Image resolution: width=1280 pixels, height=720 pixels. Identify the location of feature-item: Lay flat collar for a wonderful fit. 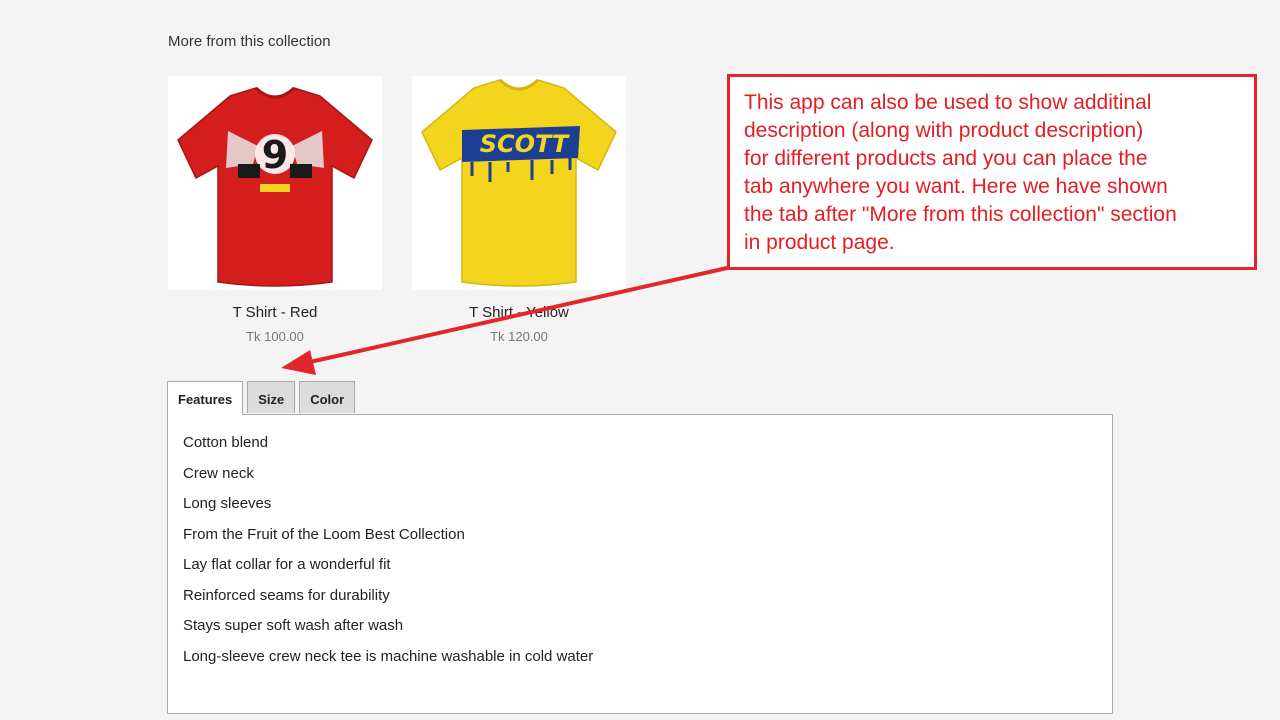
(287, 564).